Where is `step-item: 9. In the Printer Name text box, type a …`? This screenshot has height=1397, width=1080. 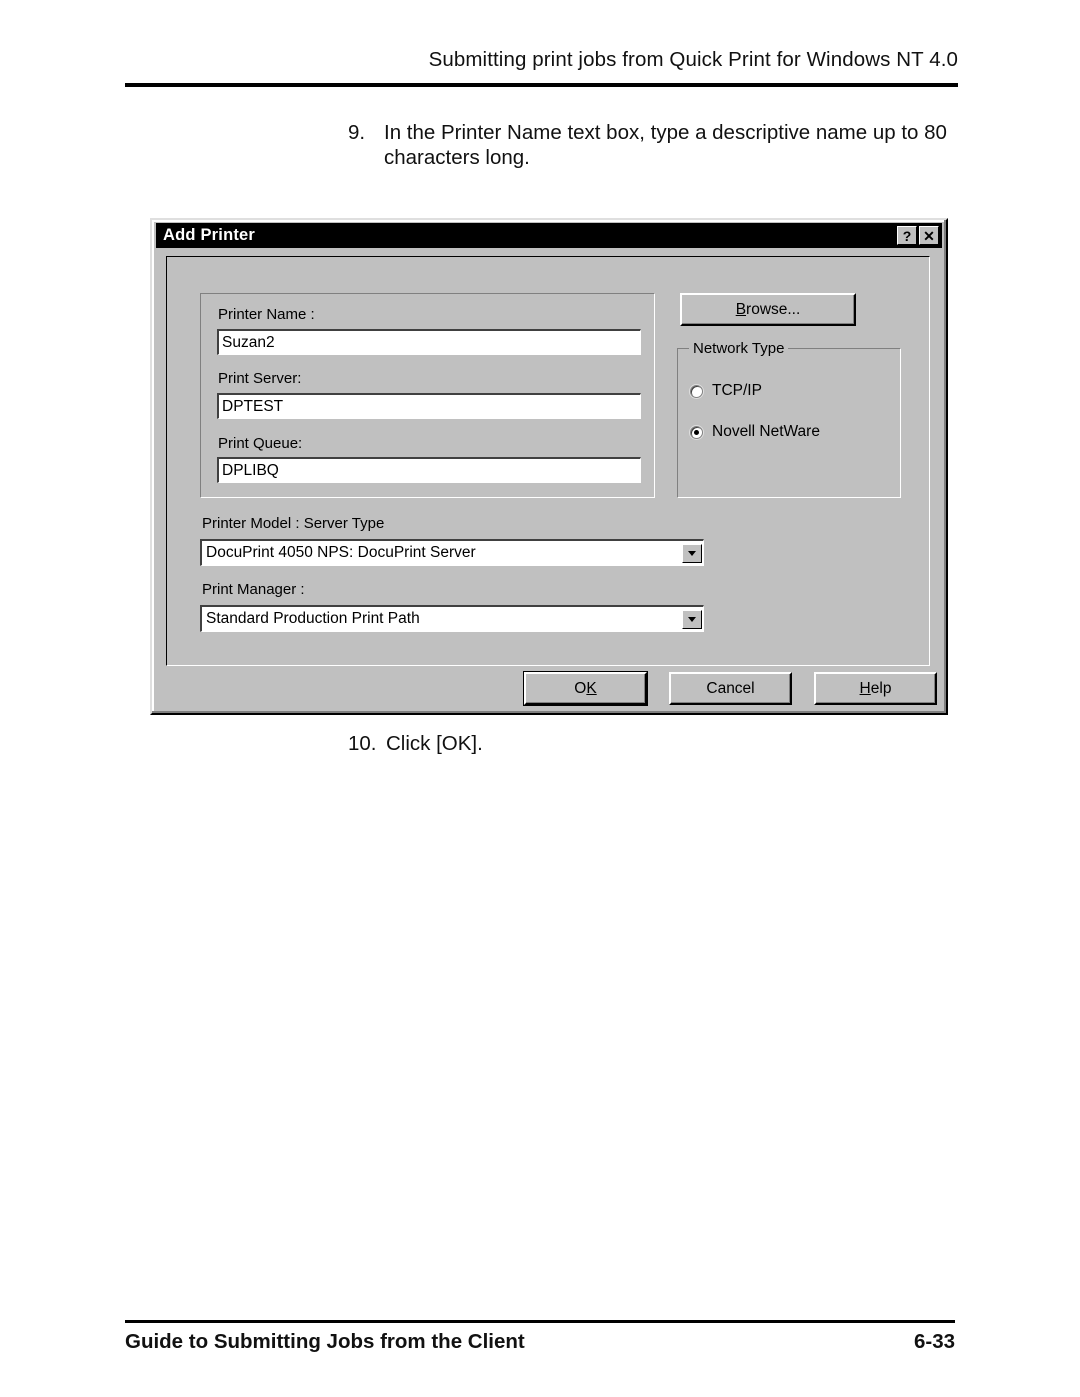 step-item: 9. In the Printer Name text box, type a … is located at coordinates (658, 145).